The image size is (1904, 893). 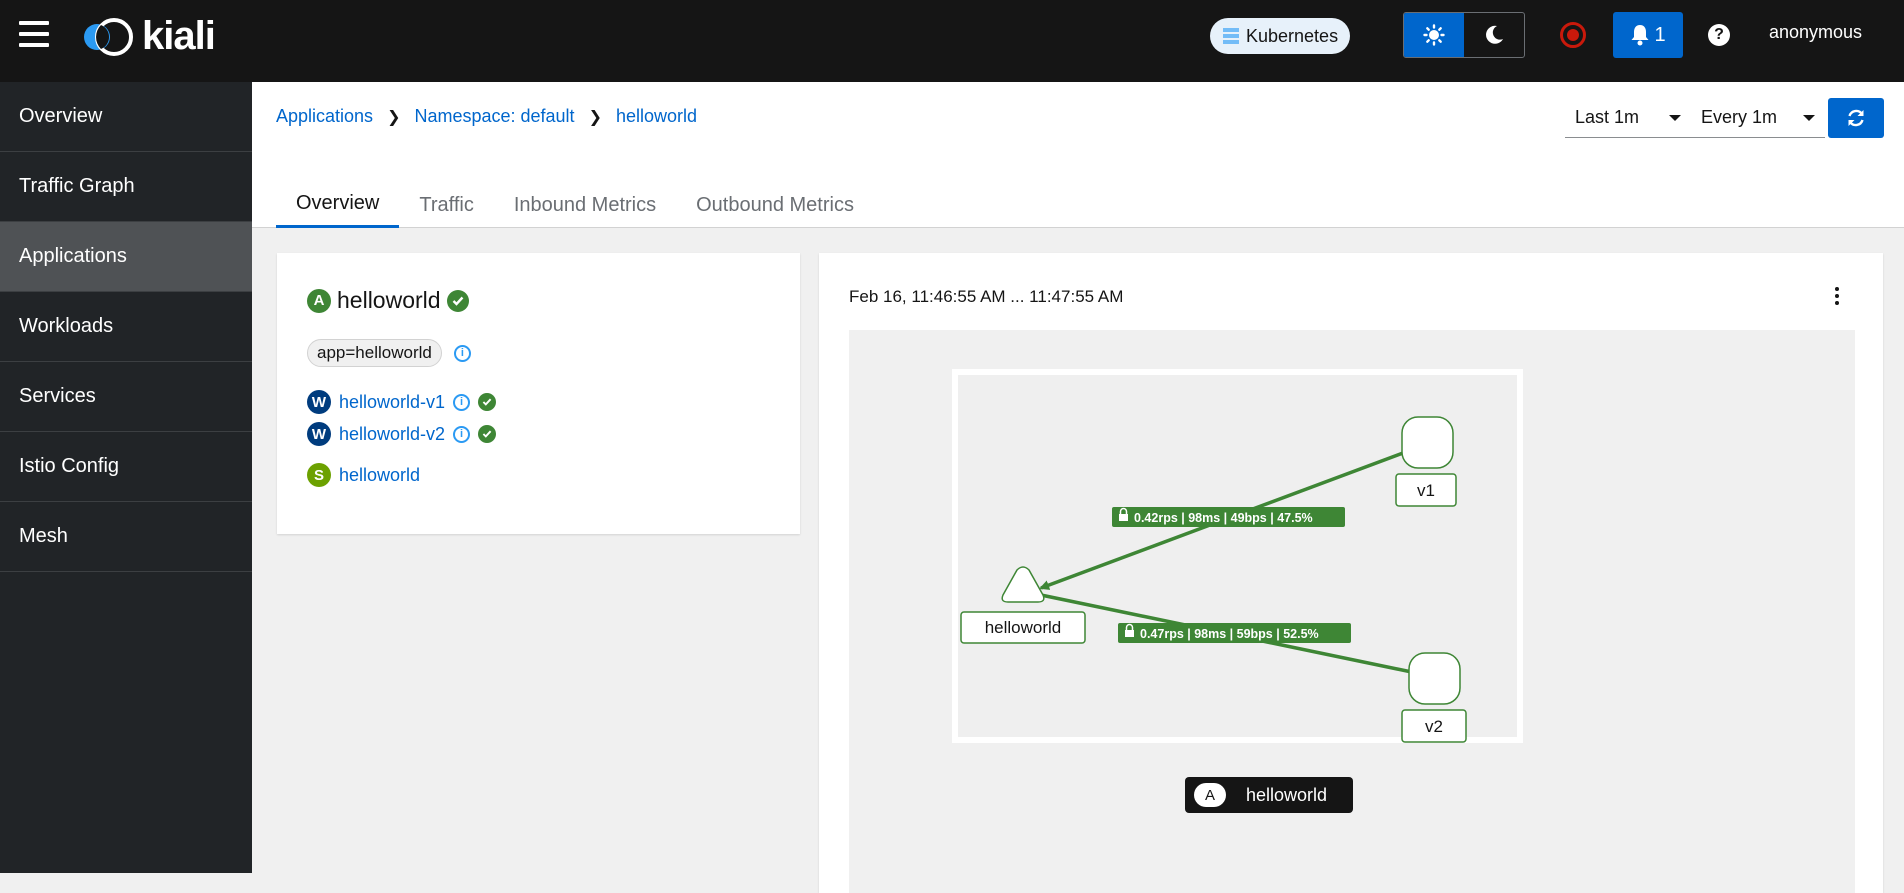 What do you see at coordinates (126, 257) in the screenshot?
I see `sidebar-item-applications: Applications` at bounding box center [126, 257].